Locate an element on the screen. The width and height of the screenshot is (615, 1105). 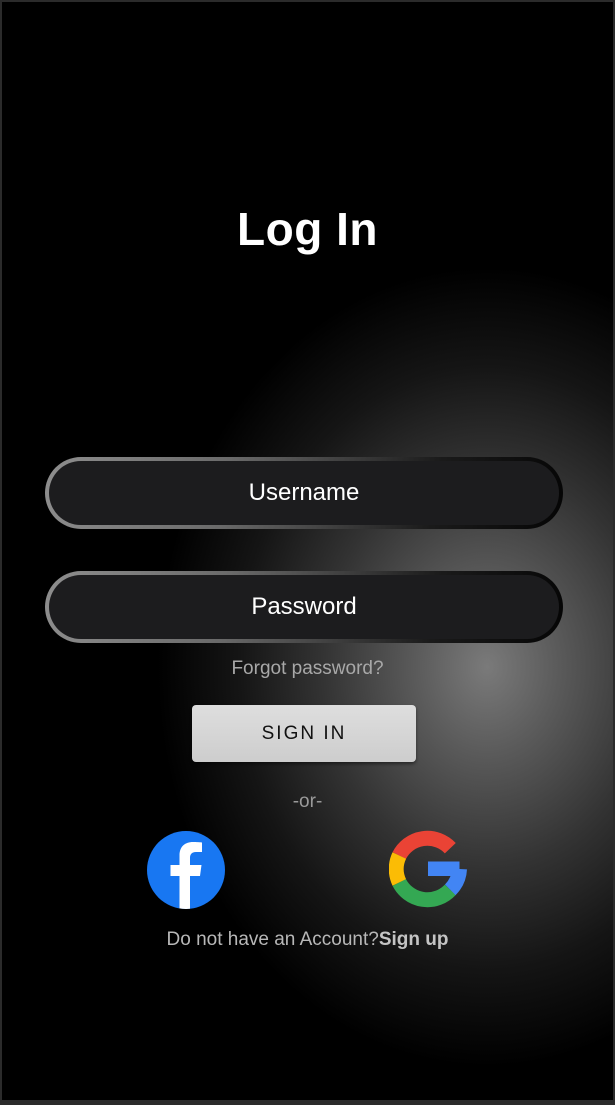
page-title: Log In is located at coordinates (307, 229).